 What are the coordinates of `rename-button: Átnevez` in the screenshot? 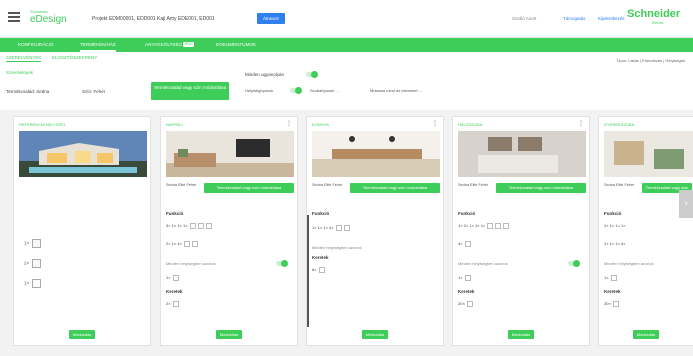 It's located at (271, 18).